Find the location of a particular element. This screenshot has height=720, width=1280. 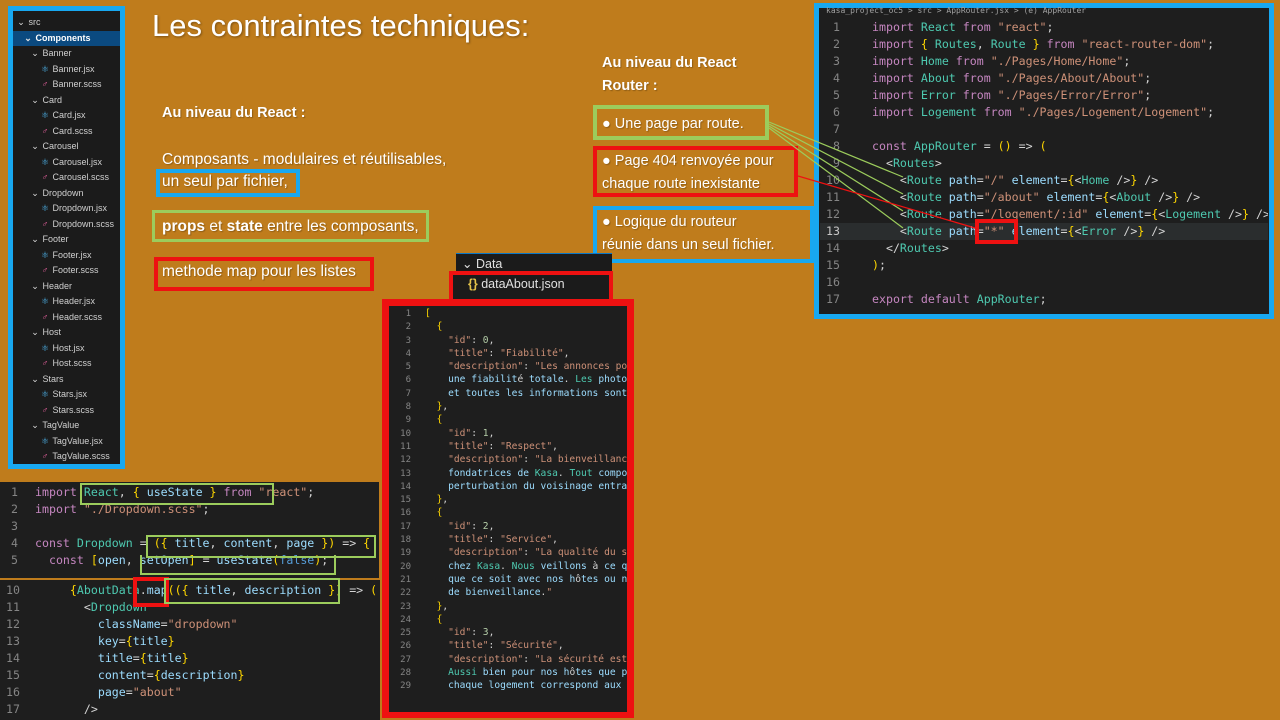

line-number: 2 is located at coordinates (14, 509).